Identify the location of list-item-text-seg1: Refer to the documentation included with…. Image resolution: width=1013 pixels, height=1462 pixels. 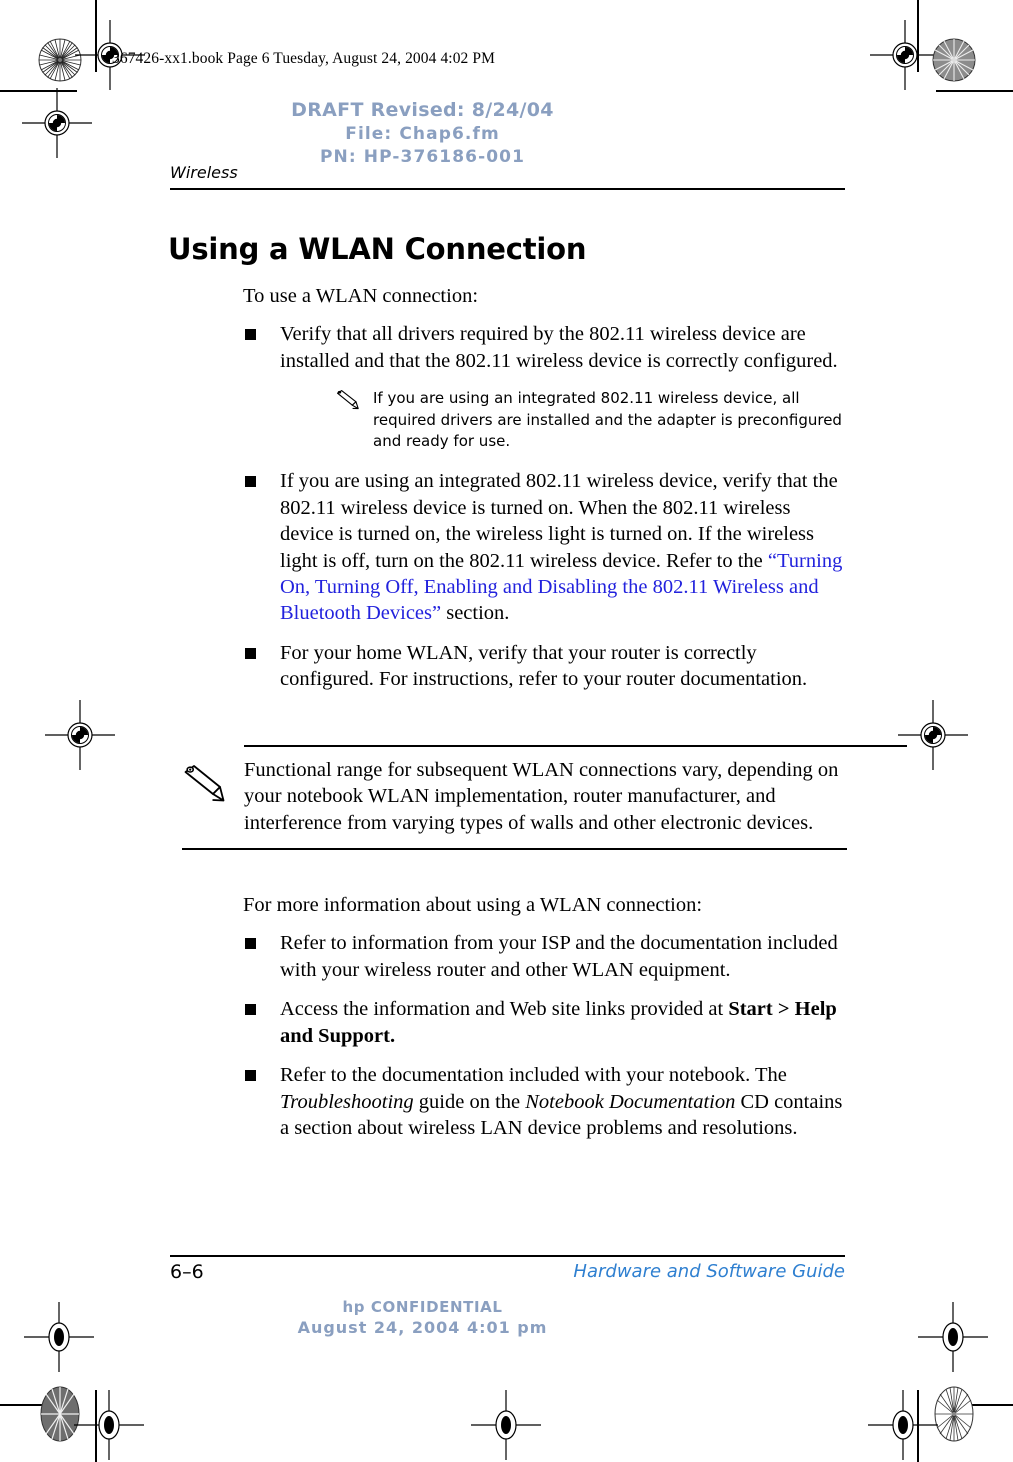
(533, 1075).